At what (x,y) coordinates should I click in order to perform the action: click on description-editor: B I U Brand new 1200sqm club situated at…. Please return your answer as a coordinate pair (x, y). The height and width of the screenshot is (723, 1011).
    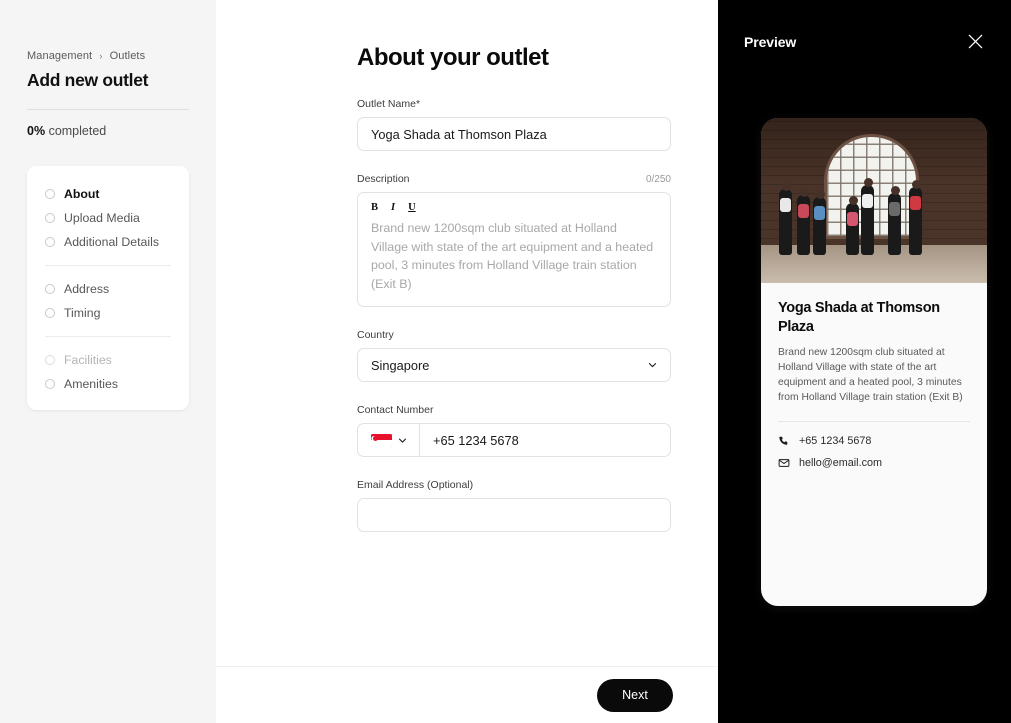
    Looking at the image, I should click on (514, 249).